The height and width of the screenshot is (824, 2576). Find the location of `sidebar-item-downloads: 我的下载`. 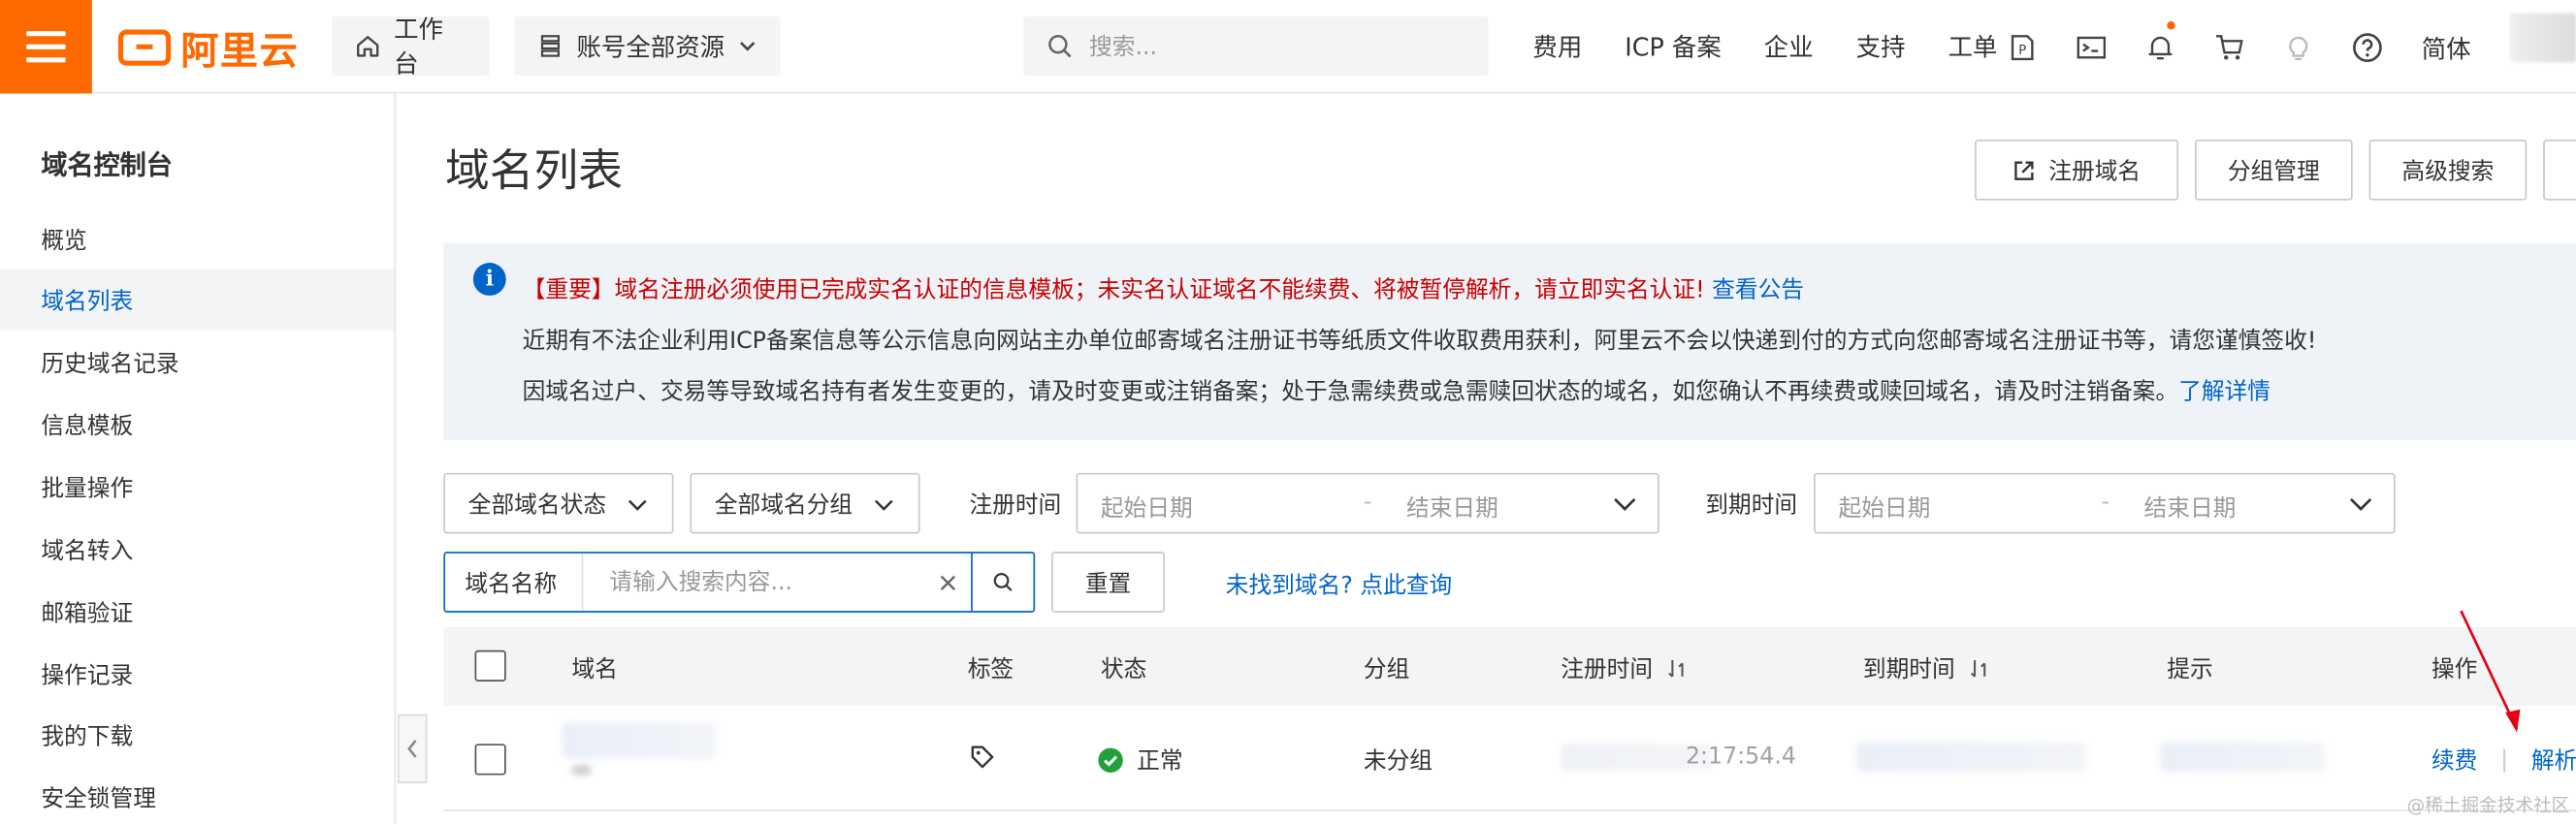

sidebar-item-downloads: 我的下载 is located at coordinates (197, 735).